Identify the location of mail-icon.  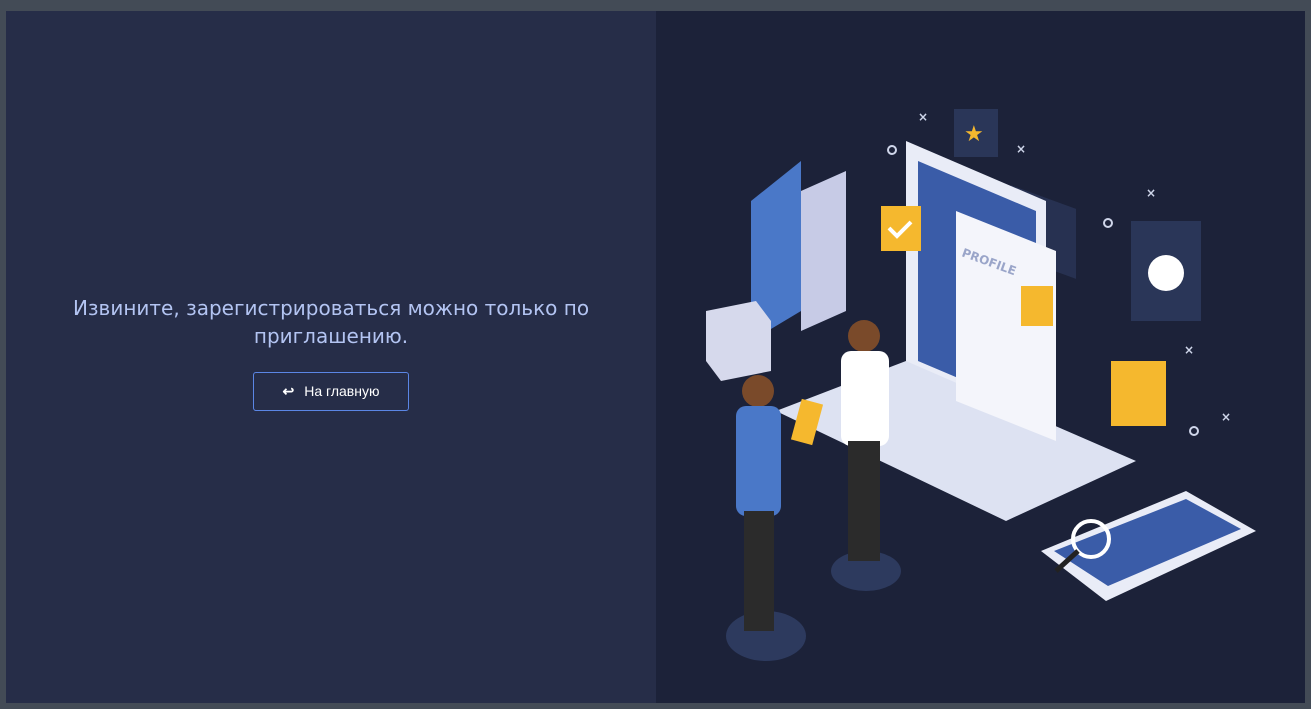
(1138, 393).